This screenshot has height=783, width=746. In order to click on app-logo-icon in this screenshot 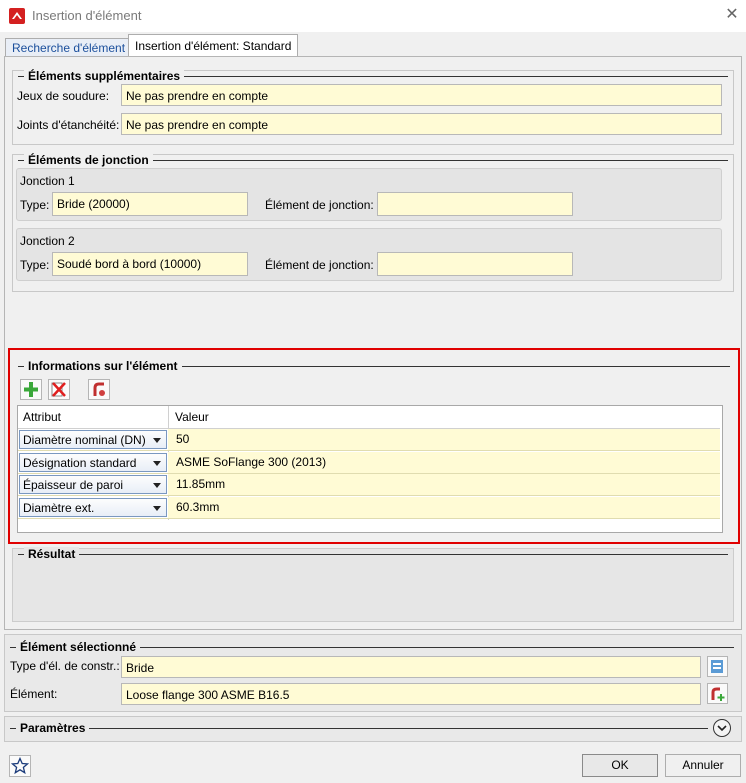, I will do `click(17, 16)`.